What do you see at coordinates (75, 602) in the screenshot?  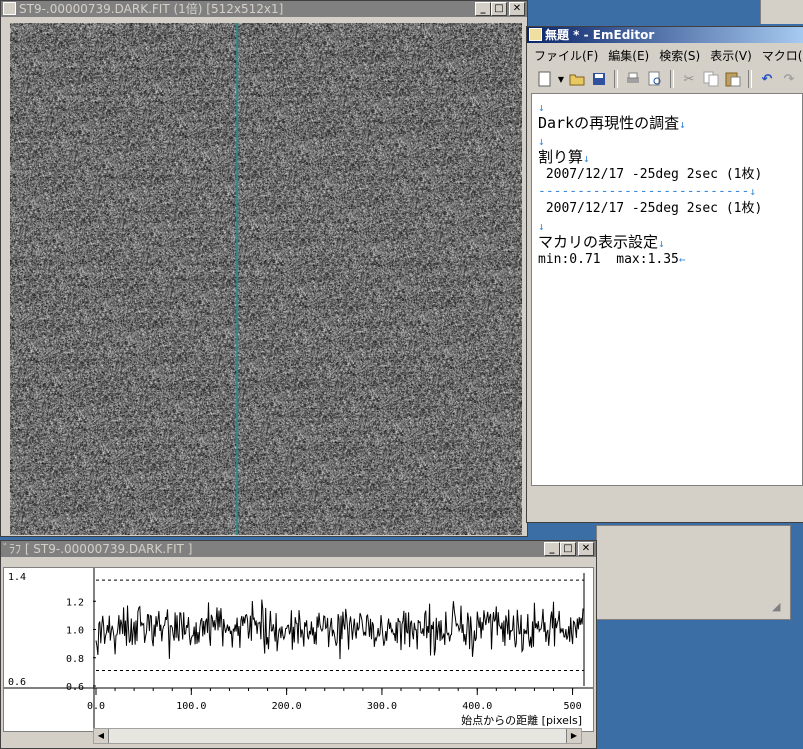 I see `y-tick-label: 1.2` at bounding box center [75, 602].